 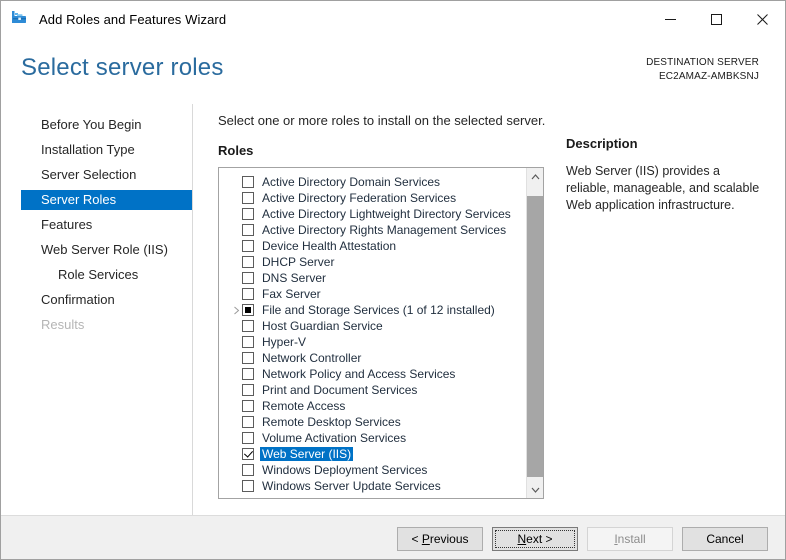 What do you see at coordinates (291, 294) in the screenshot?
I see `role-label: Fax Server` at bounding box center [291, 294].